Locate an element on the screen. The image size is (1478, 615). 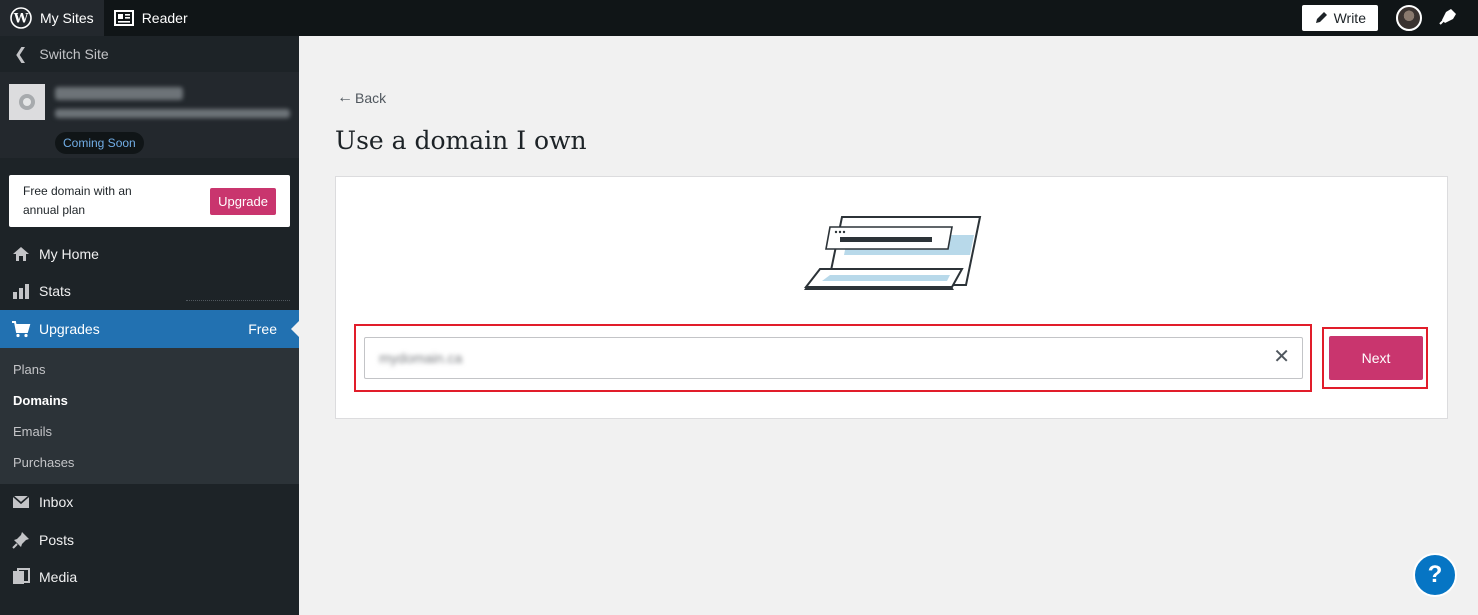
status-badge: Coming Soon is located at coordinates (99, 143).